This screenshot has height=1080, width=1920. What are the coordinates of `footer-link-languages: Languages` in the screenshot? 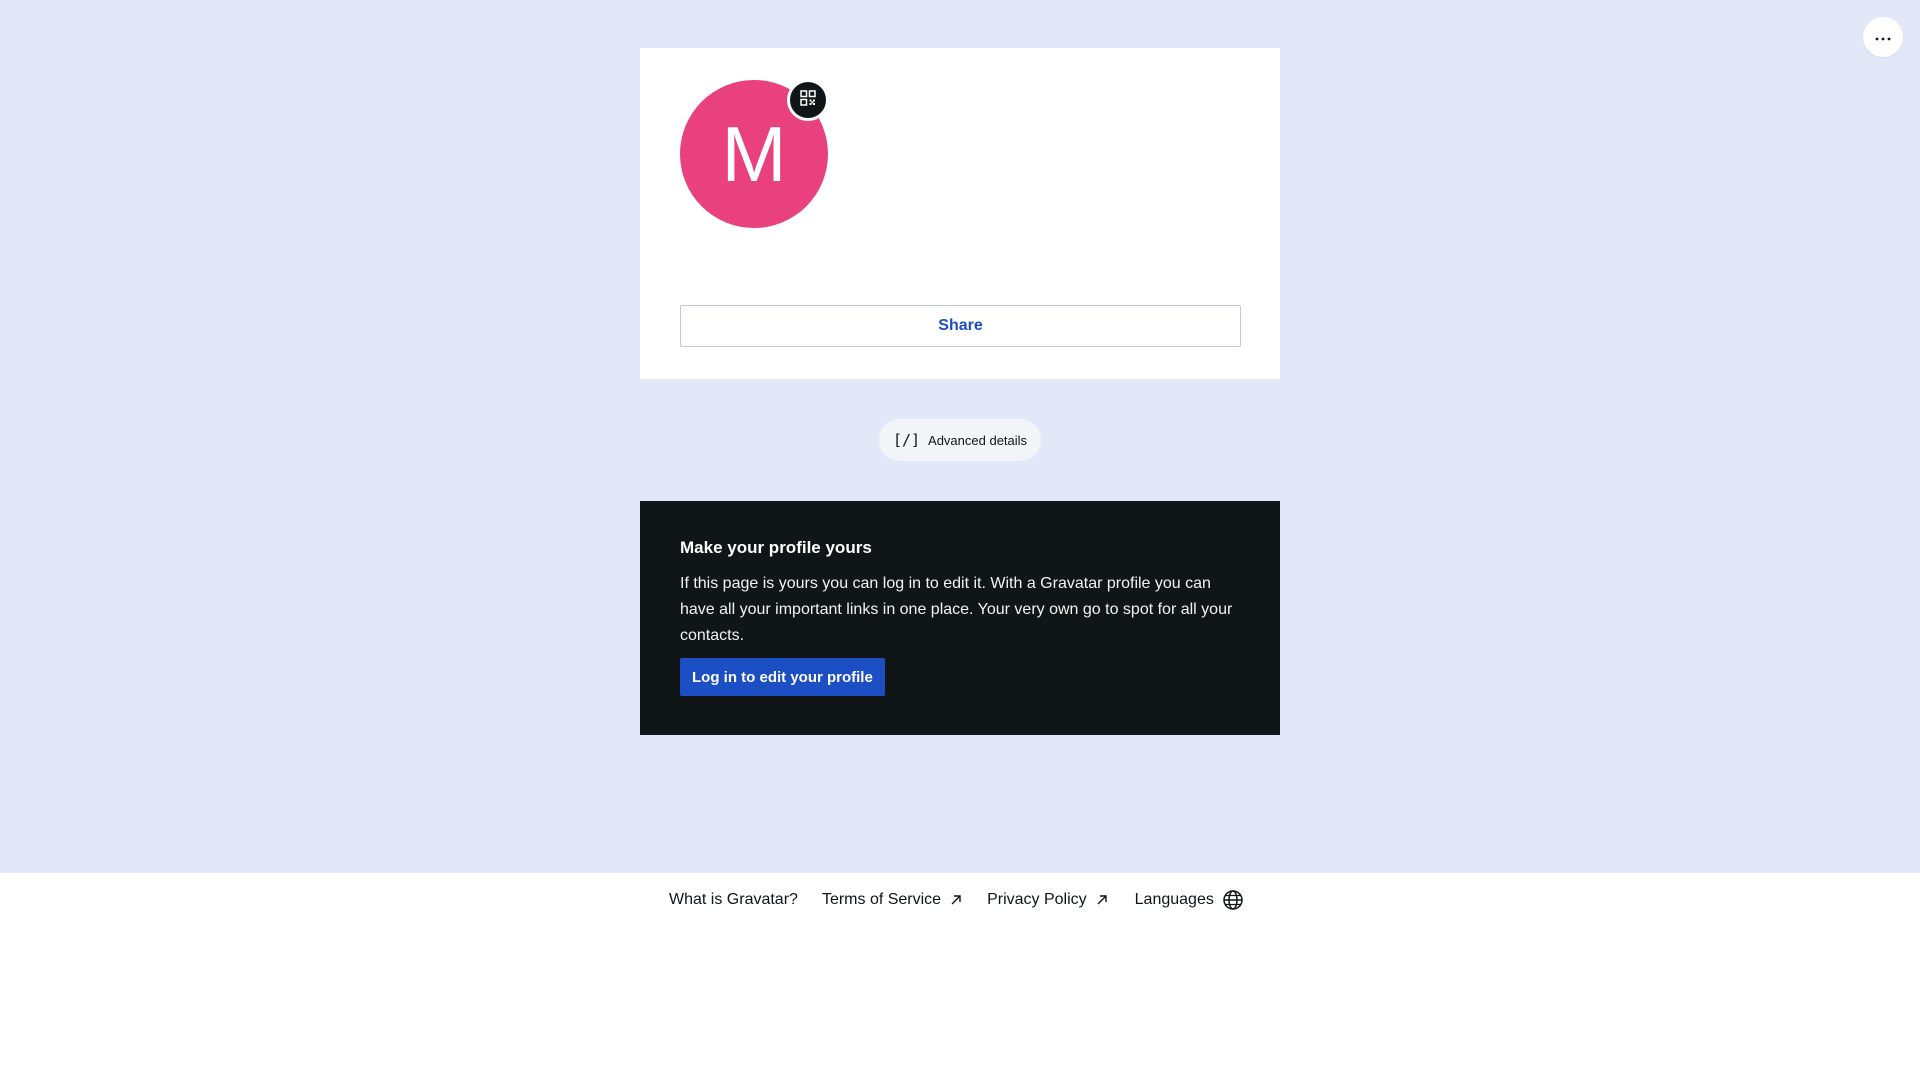 It's located at (1189, 900).